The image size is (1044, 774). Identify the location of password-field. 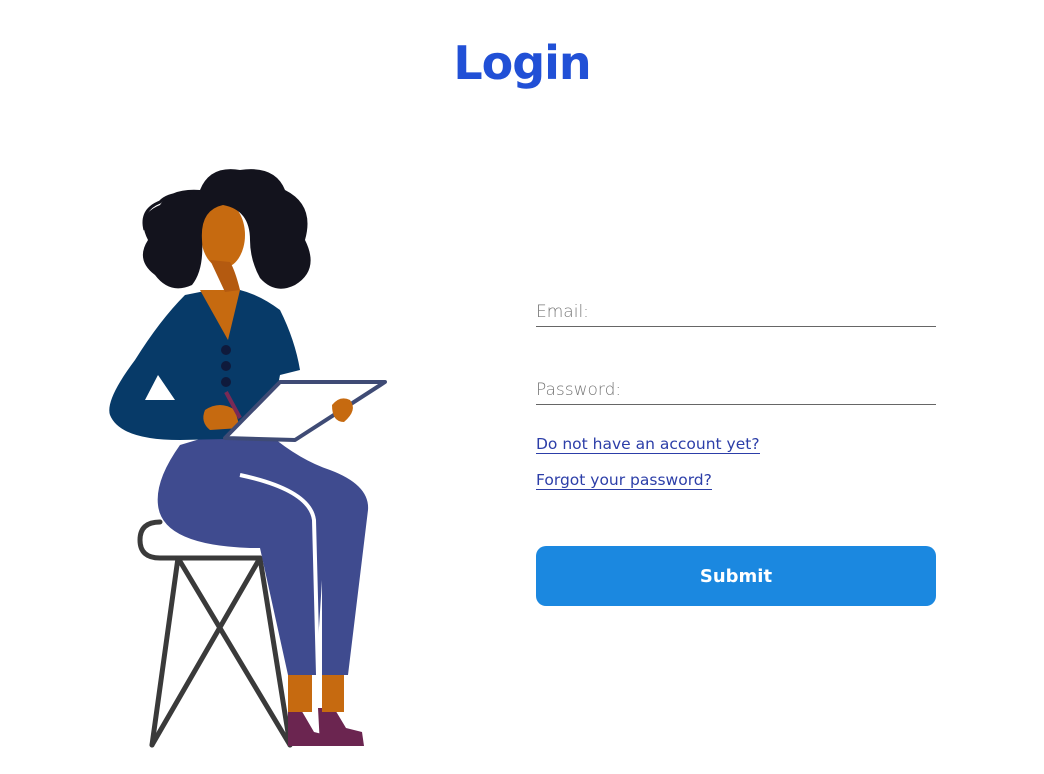
(736, 386).